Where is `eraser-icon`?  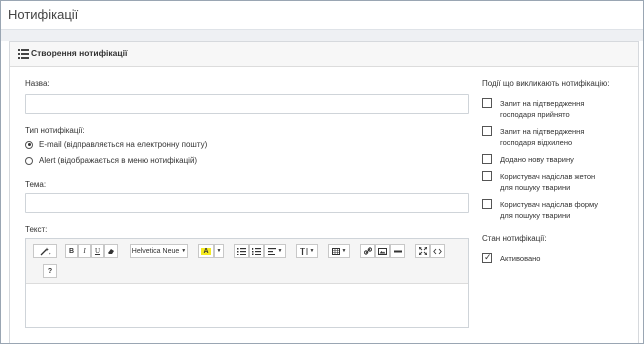
eraser-icon is located at coordinates (111, 251).